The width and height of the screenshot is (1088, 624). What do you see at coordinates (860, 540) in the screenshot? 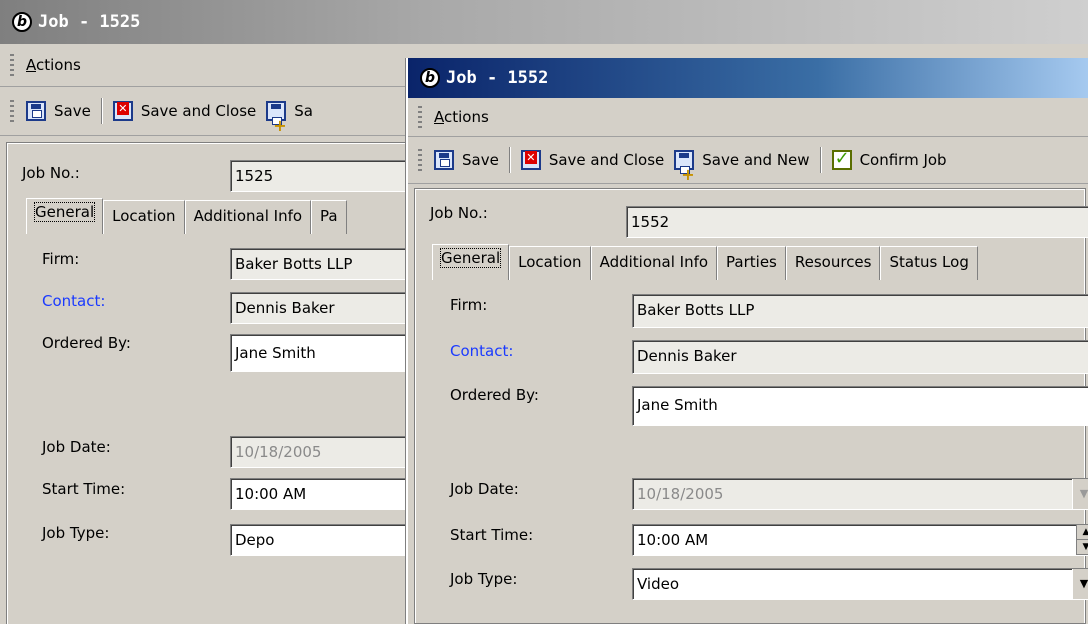
I see `start-time-field: 10:00 AM ▲ ▼` at bounding box center [860, 540].